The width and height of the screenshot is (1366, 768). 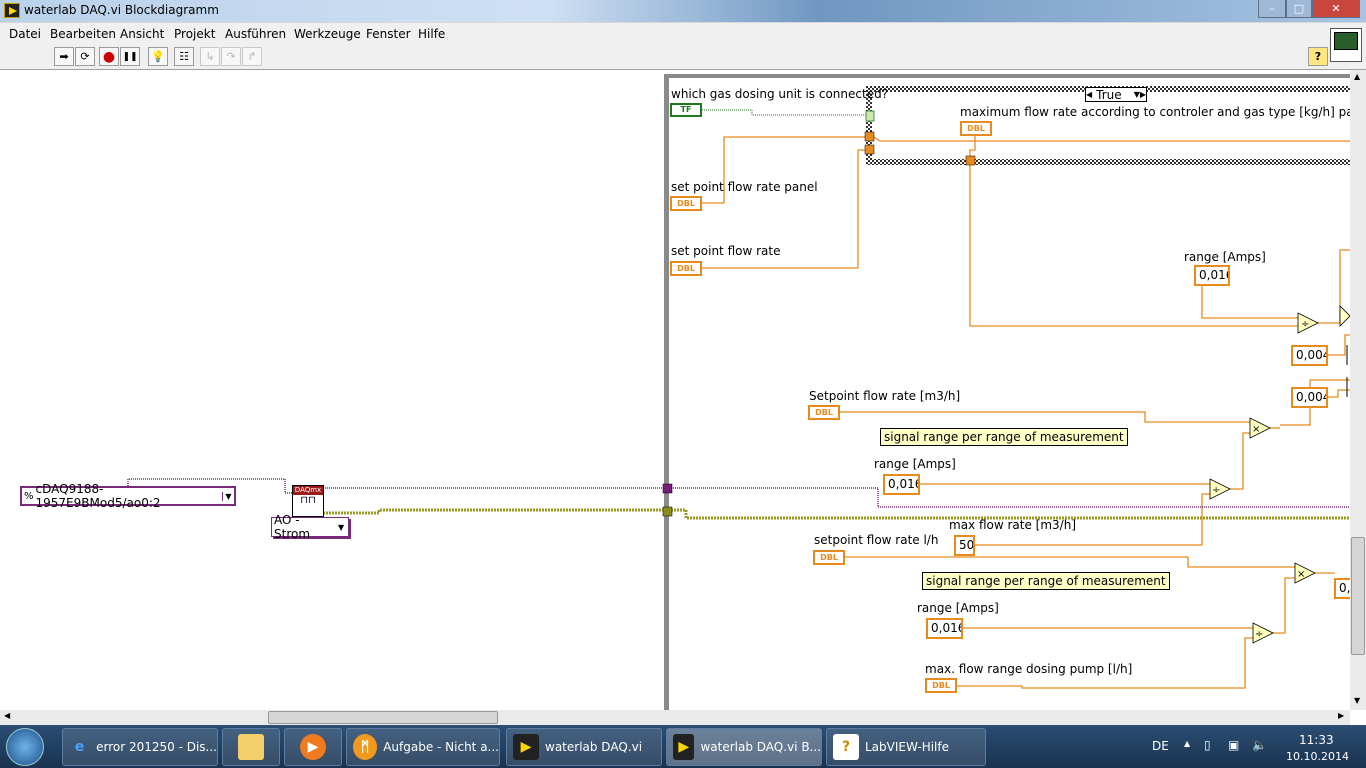 What do you see at coordinates (941, 685) in the screenshot?
I see `max-pump-dbl-control: DBL` at bounding box center [941, 685].